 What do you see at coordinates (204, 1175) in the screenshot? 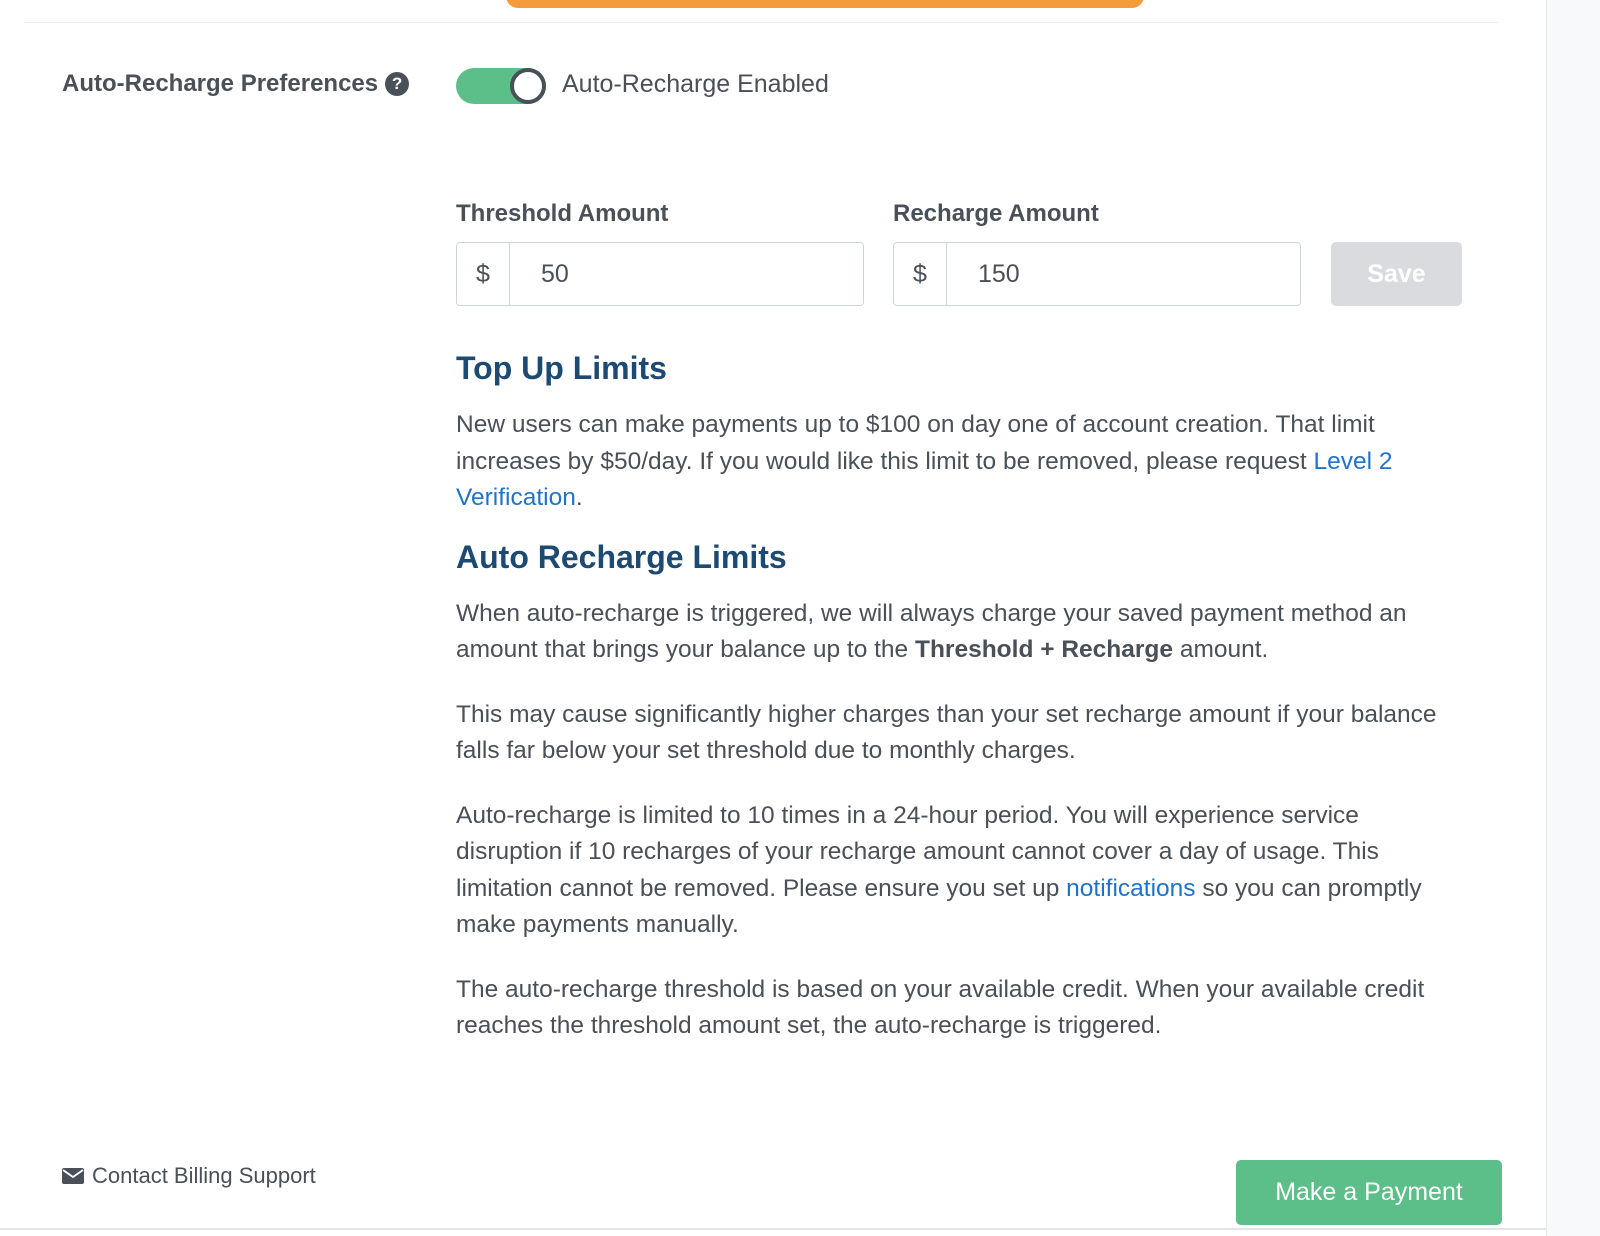
I see `contact-billing-support-label: Contact Billing Support` at bounding box center [204, 1175].